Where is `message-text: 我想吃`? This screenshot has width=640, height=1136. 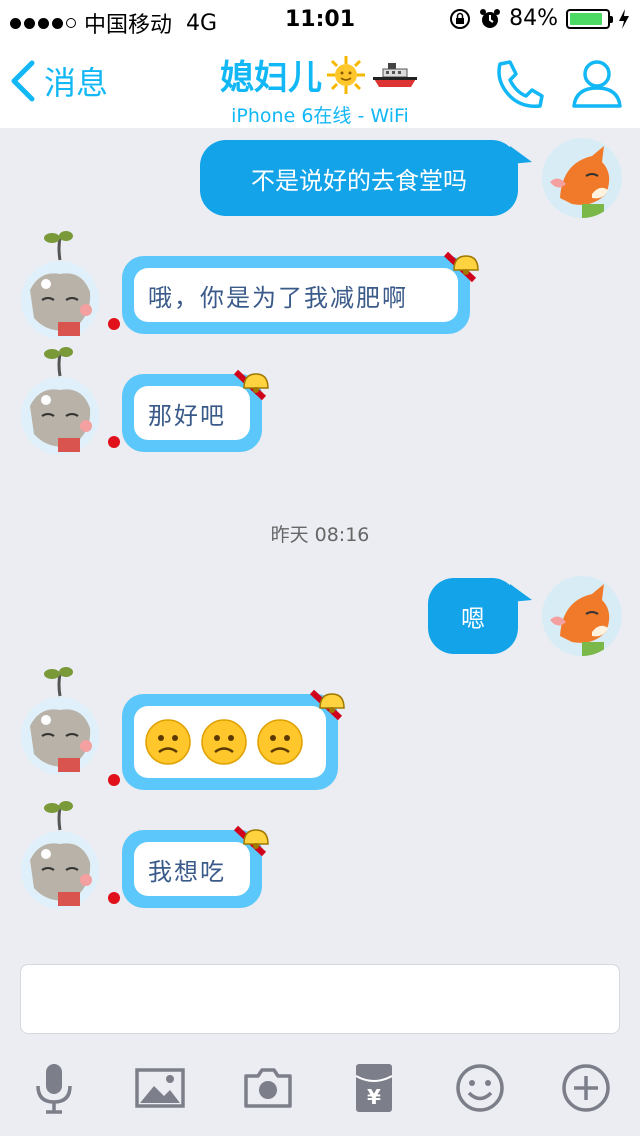 message-text: 我想吃 is located at coordinates (187, 871).